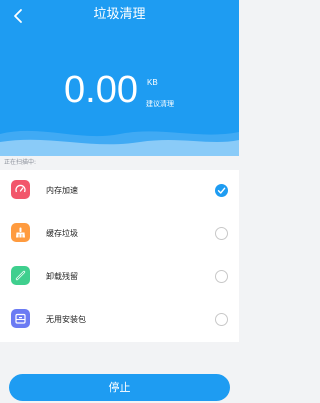 The width and height of the screenshot is (320, 403). Describe the element at coordinates (66, 319) in the screenshot. I see `item-label: 无用安装包` at that location.